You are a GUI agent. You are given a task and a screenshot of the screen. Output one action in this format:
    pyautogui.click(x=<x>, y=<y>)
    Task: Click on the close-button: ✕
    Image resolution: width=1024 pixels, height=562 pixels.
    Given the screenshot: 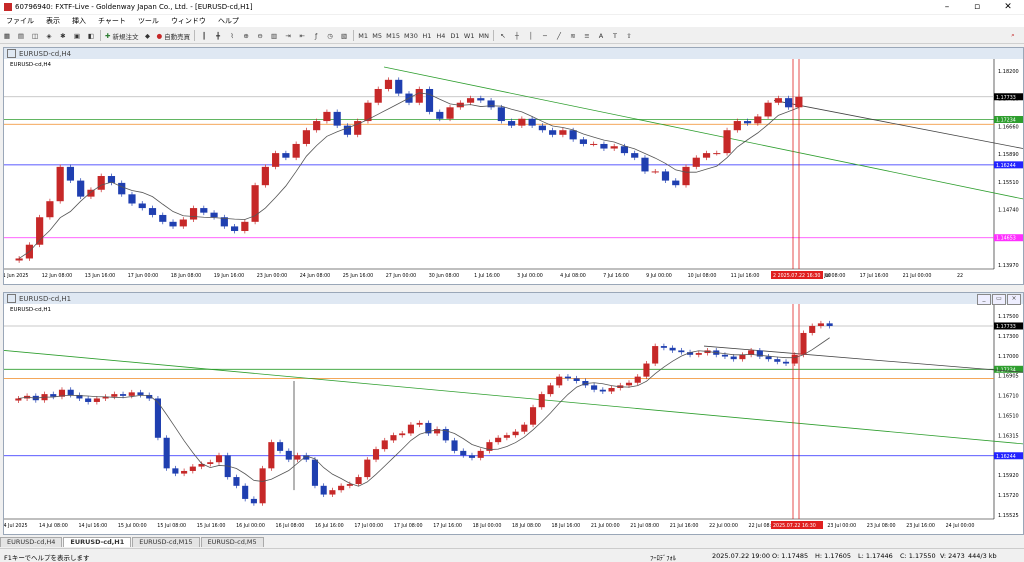 What is the action you would take?
    pyautogui.click(x=1008, y=7)
    